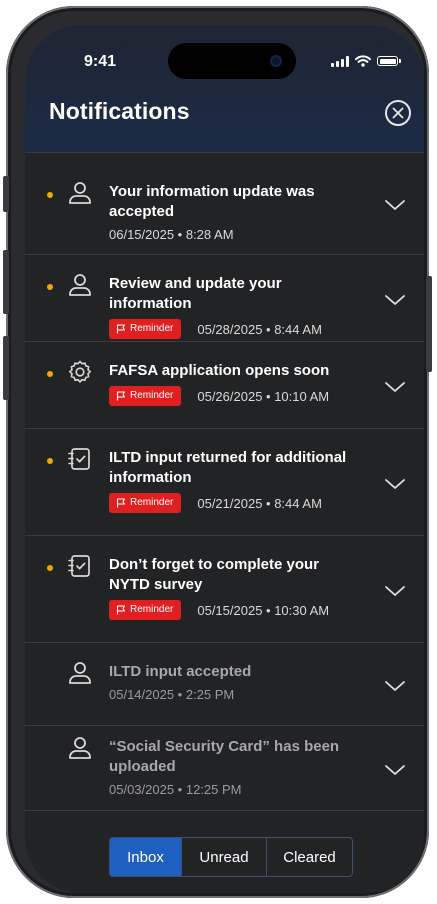 Image resolution: width=437 pixels, height=904 pixels. I want to click on notification-date: 05/14/2025 • 2:25 PM, so click(172, 694).